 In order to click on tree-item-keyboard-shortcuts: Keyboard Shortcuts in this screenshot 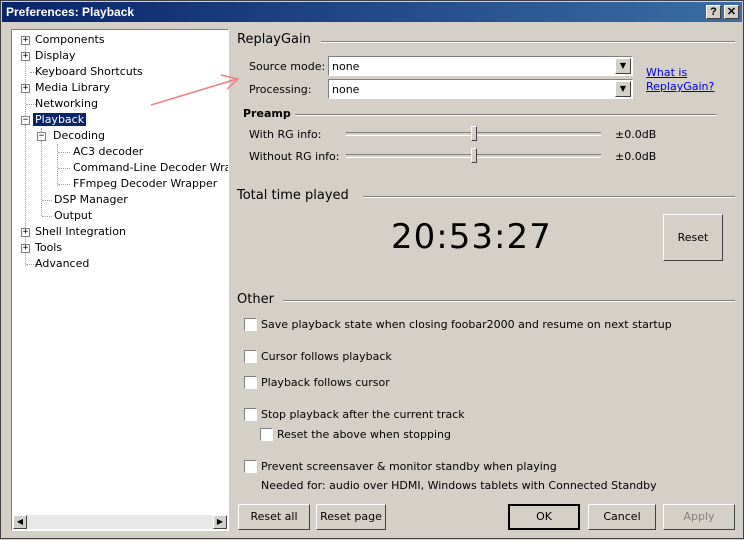, I will do `click(89, 72)`.